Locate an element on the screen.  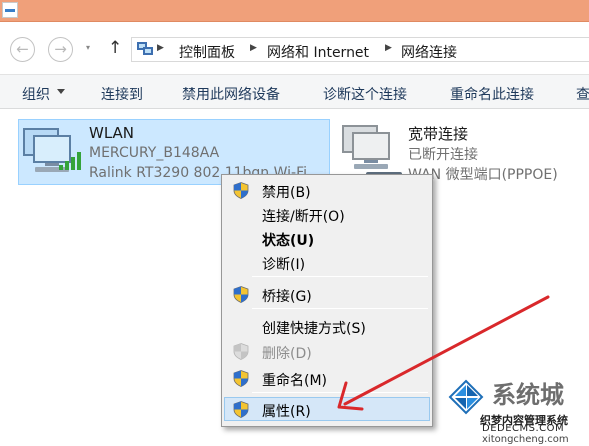
network-adapter-icon is located at coordinates (370, 148).